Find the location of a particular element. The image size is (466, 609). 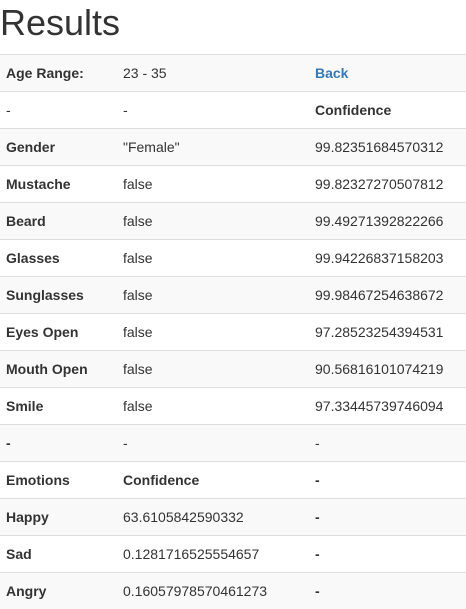

emotion-name: Happy is located at coordinates (58, 517).